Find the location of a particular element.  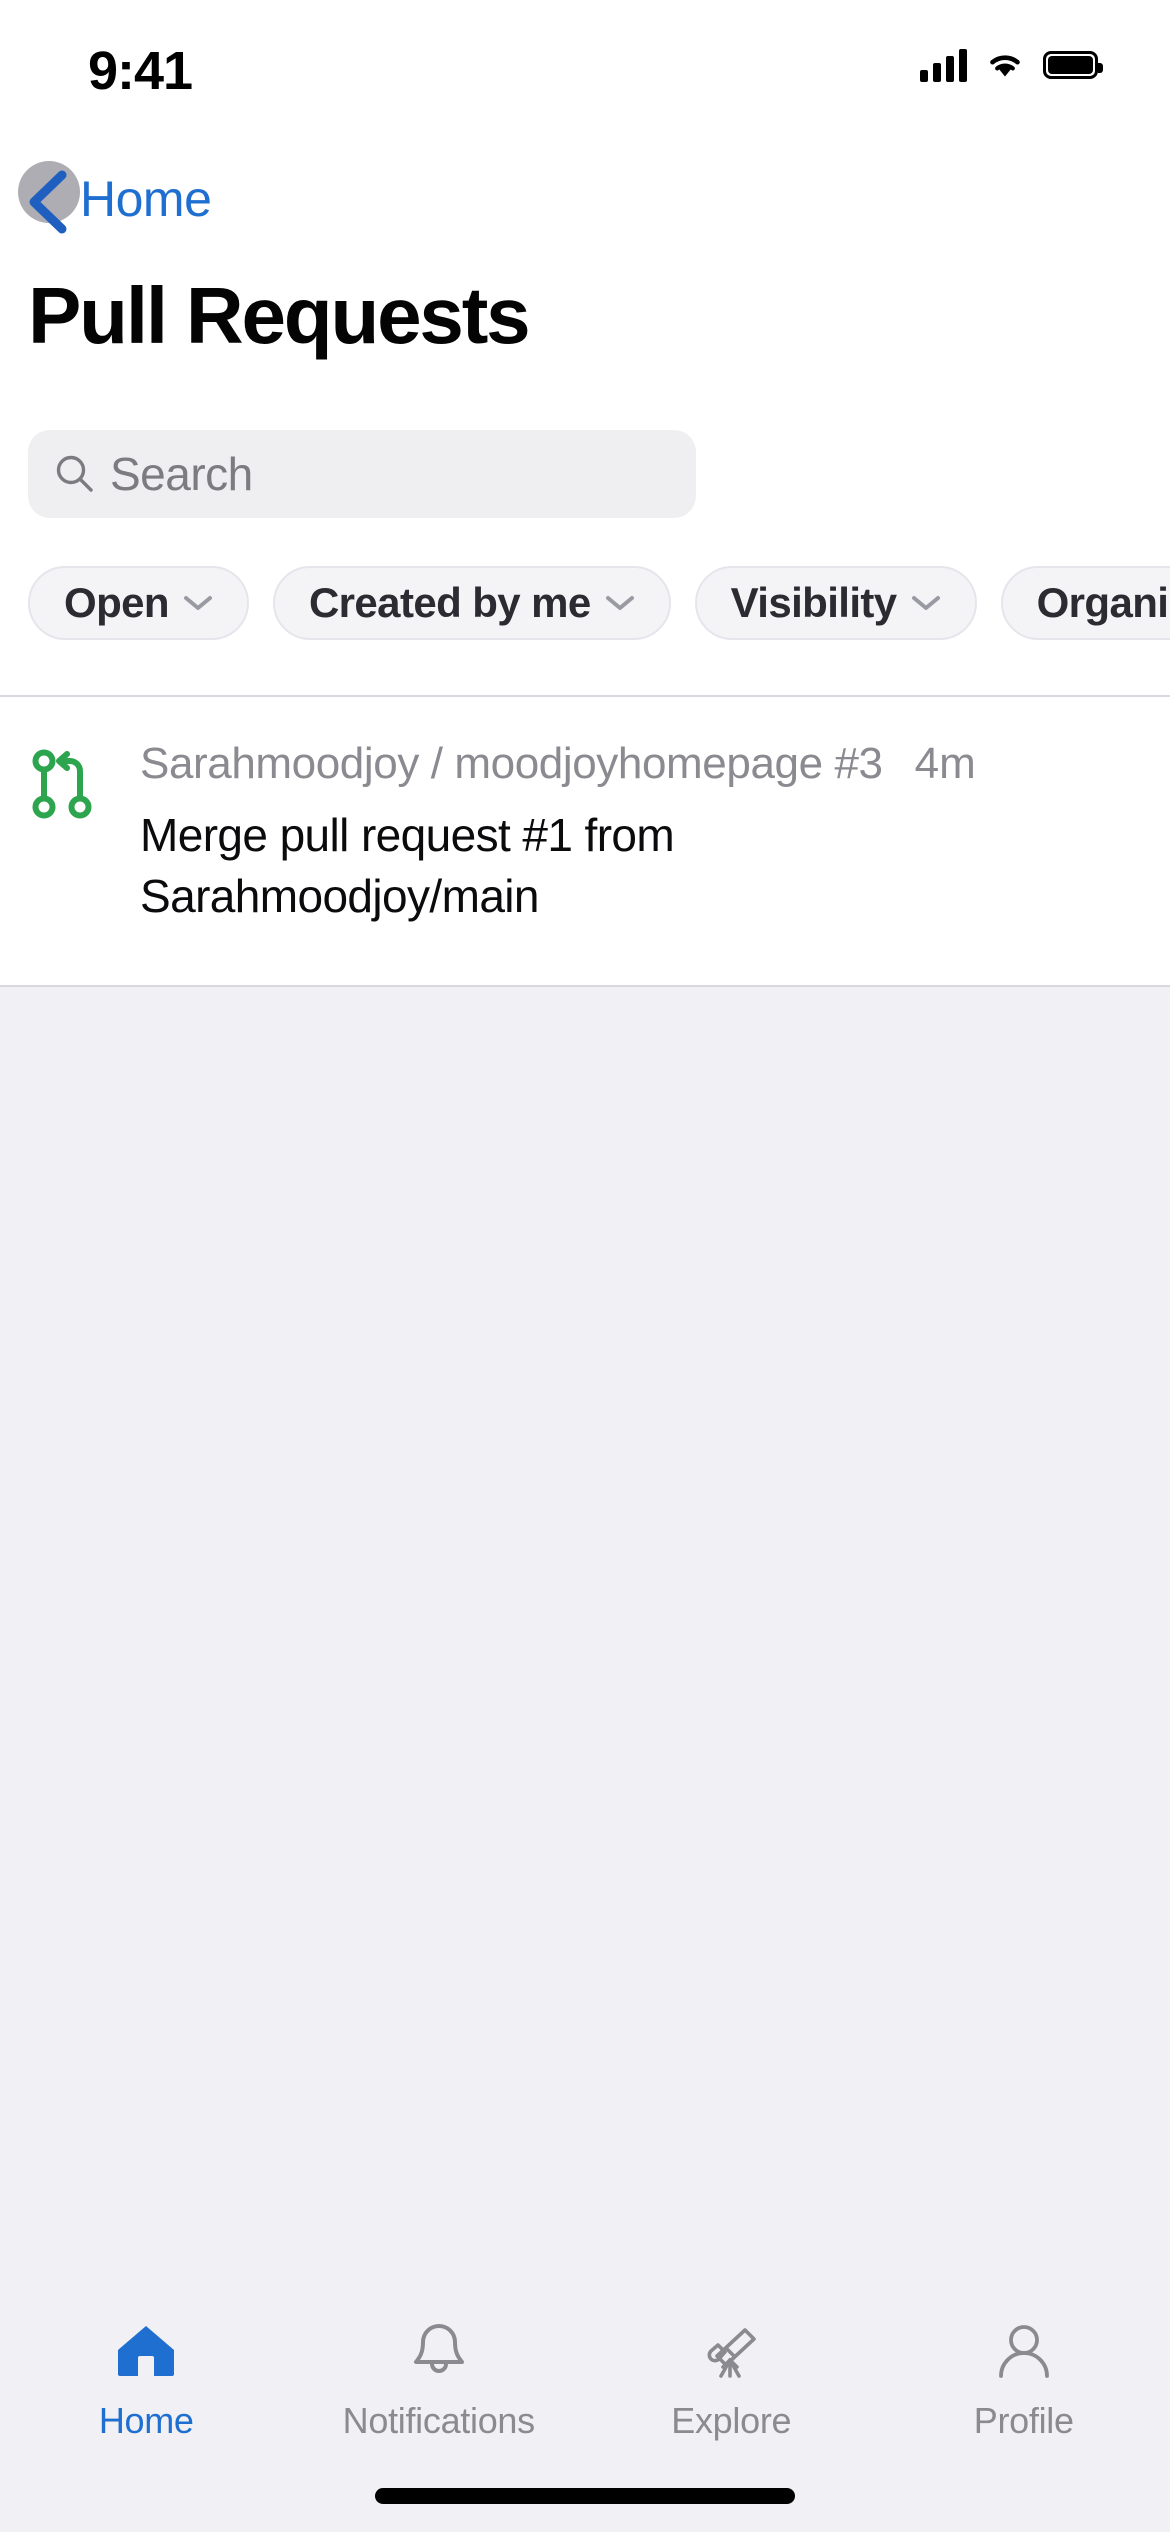

tab-home: Home is located at coordinates (146, 2378).